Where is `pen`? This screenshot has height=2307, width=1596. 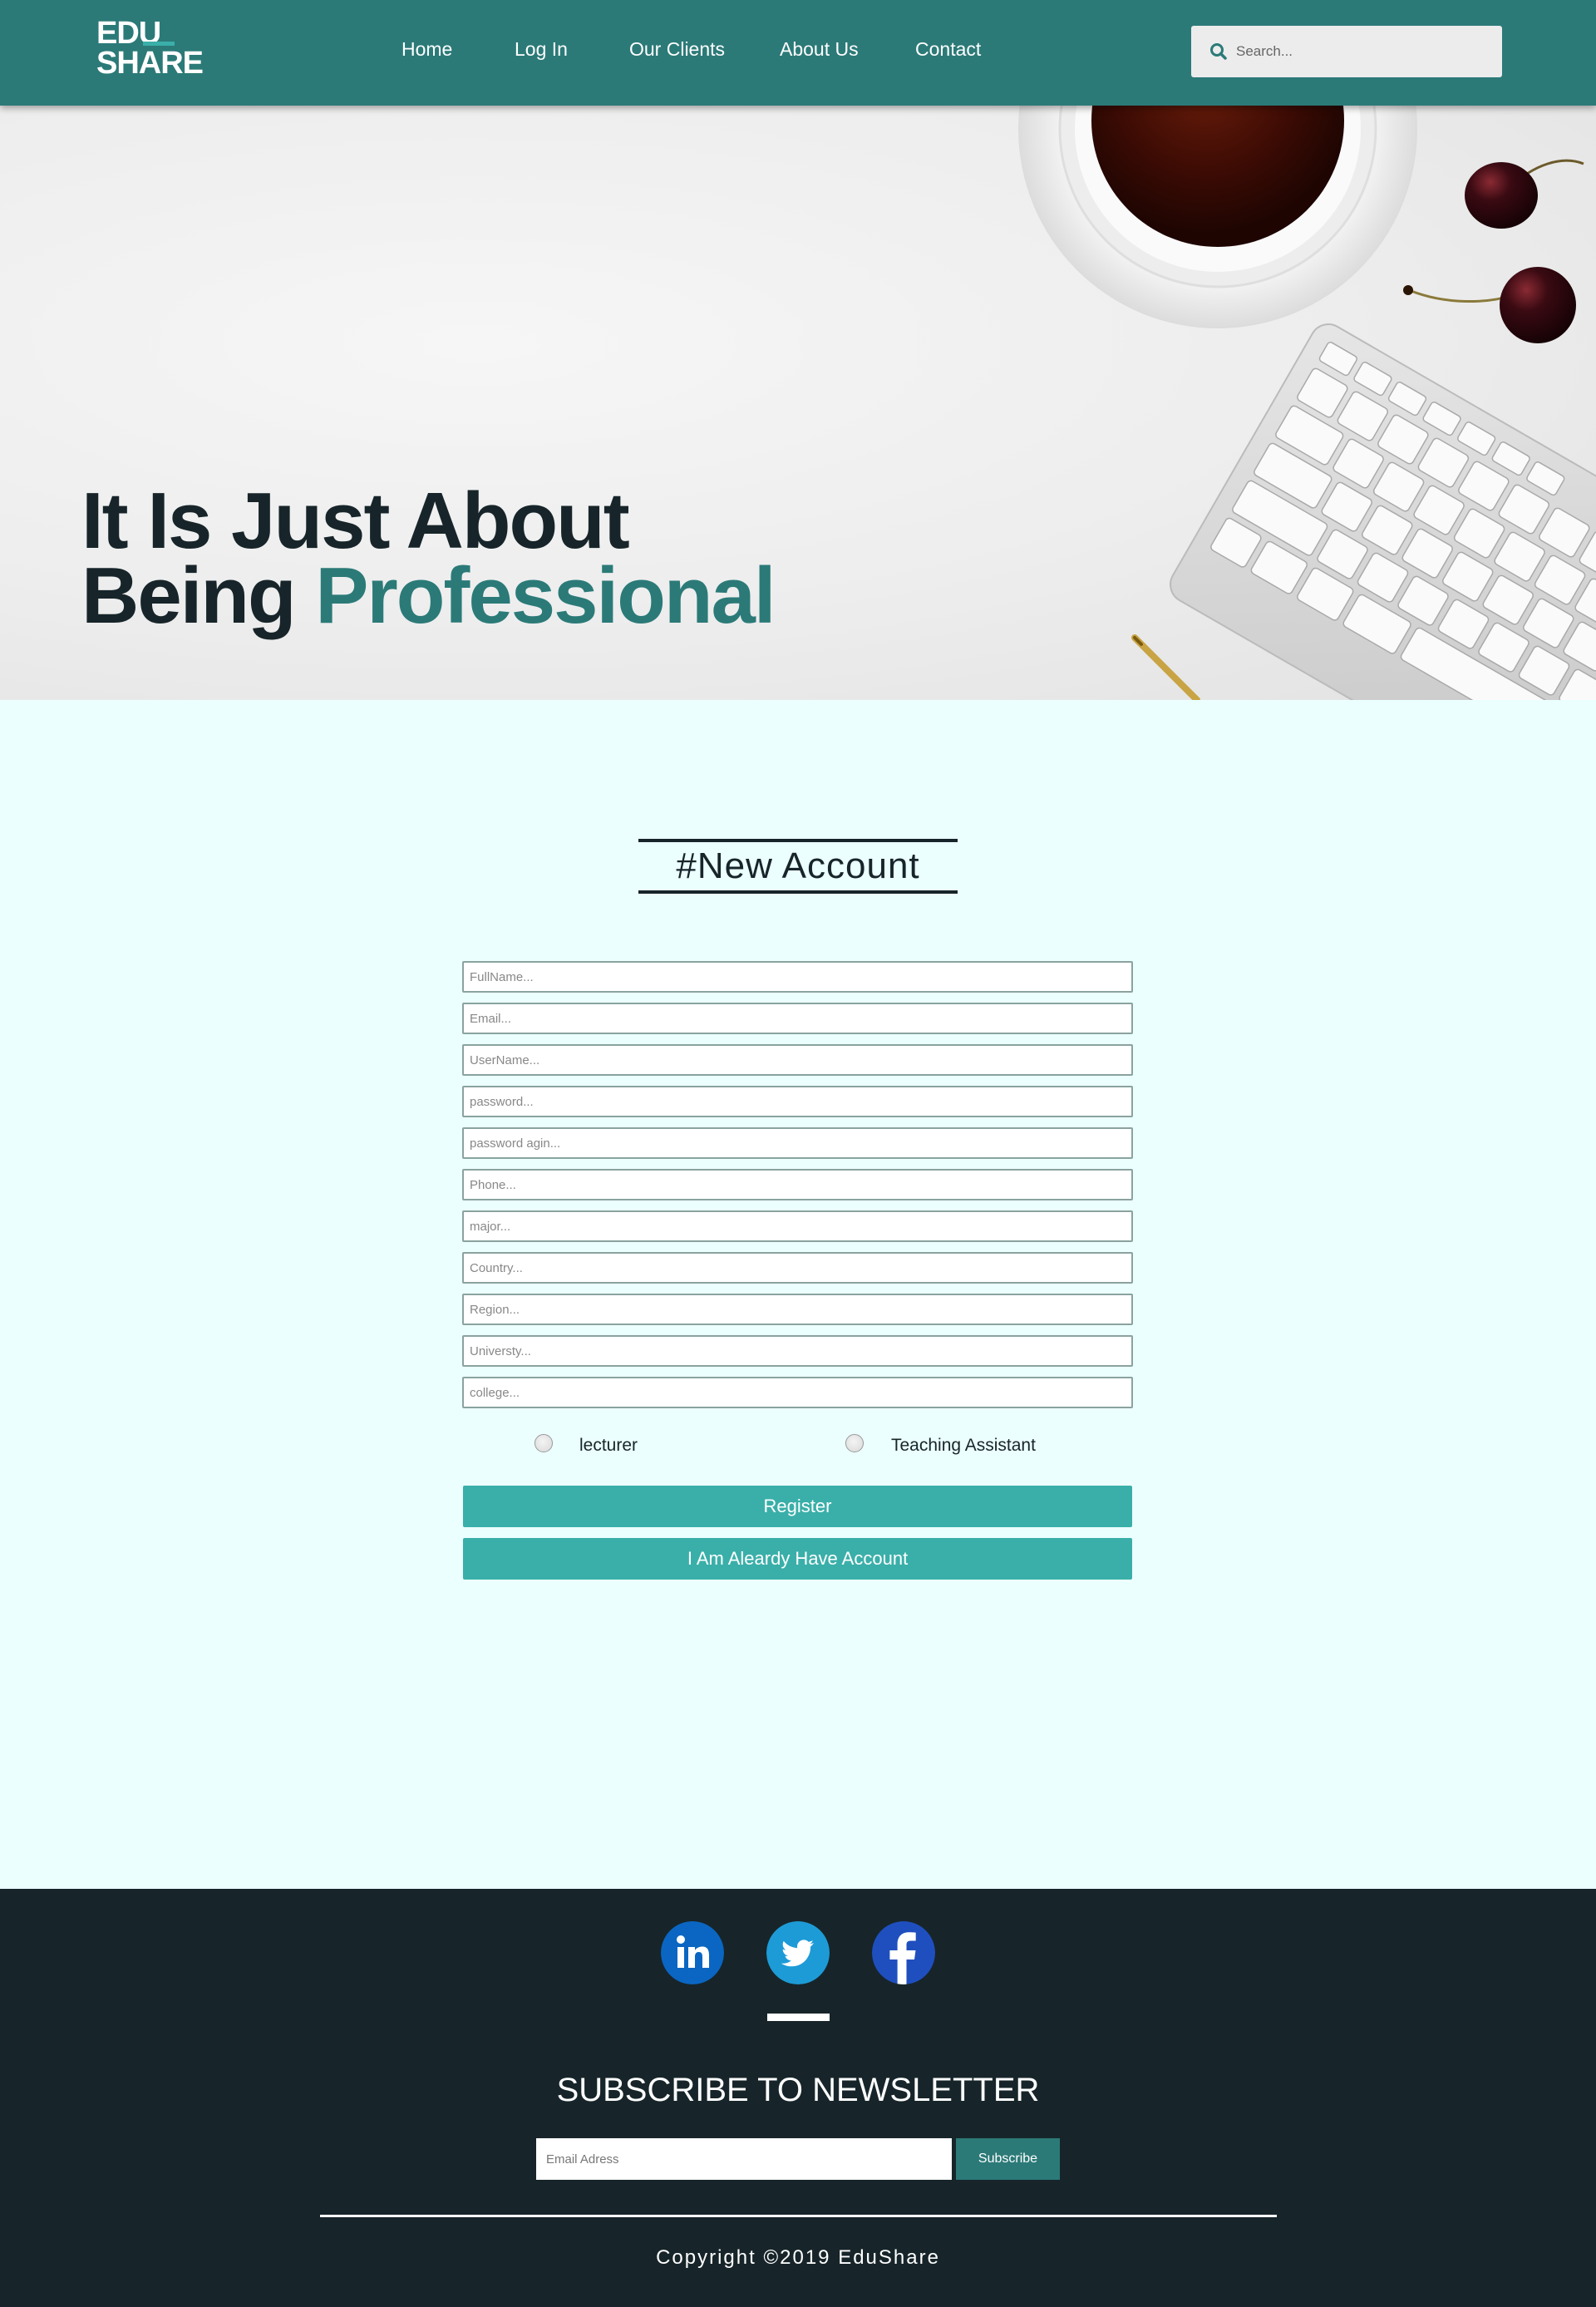 pen is located at coordinates (1165, 667).